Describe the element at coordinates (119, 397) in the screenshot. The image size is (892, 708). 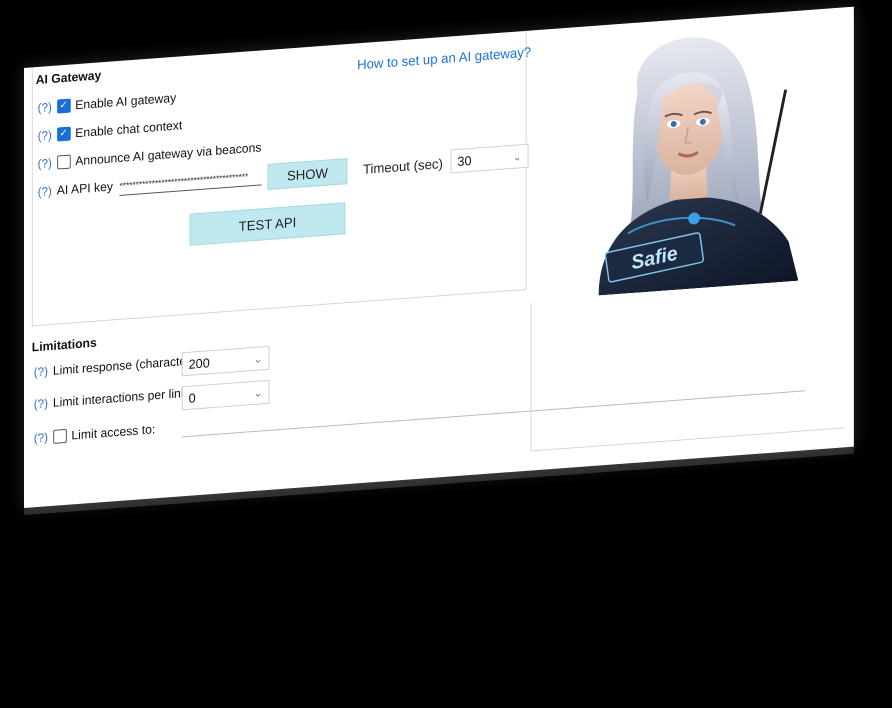
I see `limit-interactions-label: Limit interactions per link` at that location.